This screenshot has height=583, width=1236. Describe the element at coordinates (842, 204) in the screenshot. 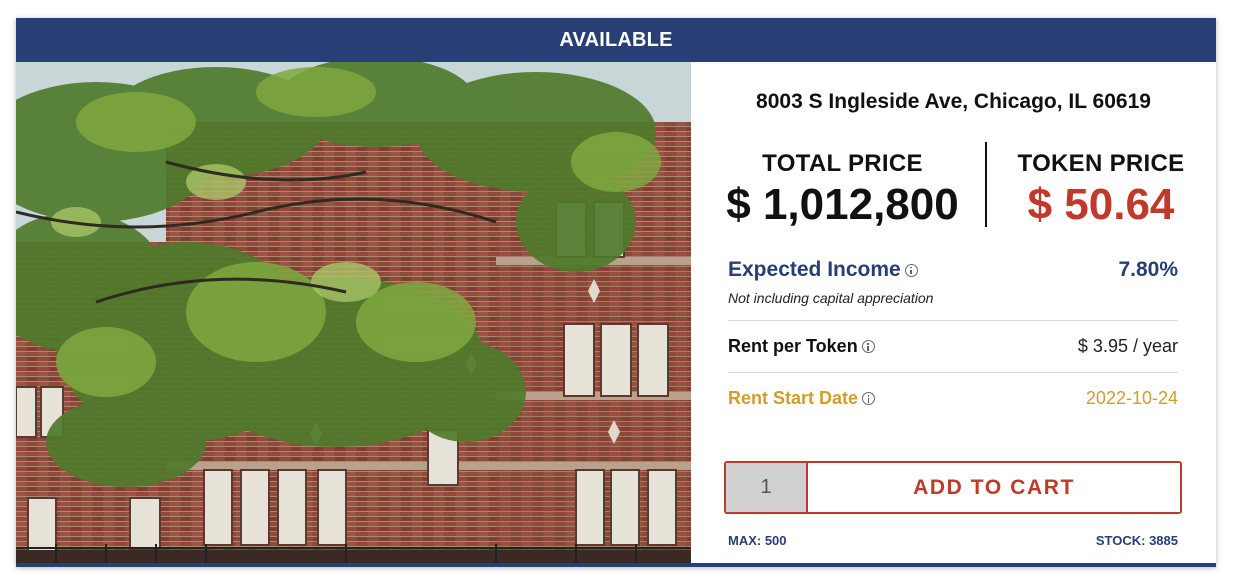

I see `total-price-value: $ 1,012,800` at that location.